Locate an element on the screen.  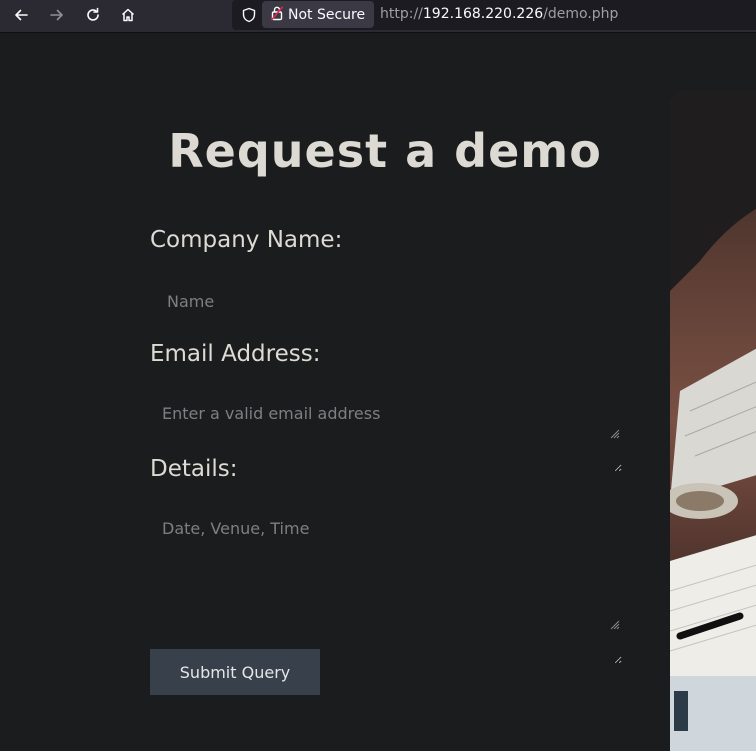
submit-query-button: Submit Query is located at coordinates (235, 672).